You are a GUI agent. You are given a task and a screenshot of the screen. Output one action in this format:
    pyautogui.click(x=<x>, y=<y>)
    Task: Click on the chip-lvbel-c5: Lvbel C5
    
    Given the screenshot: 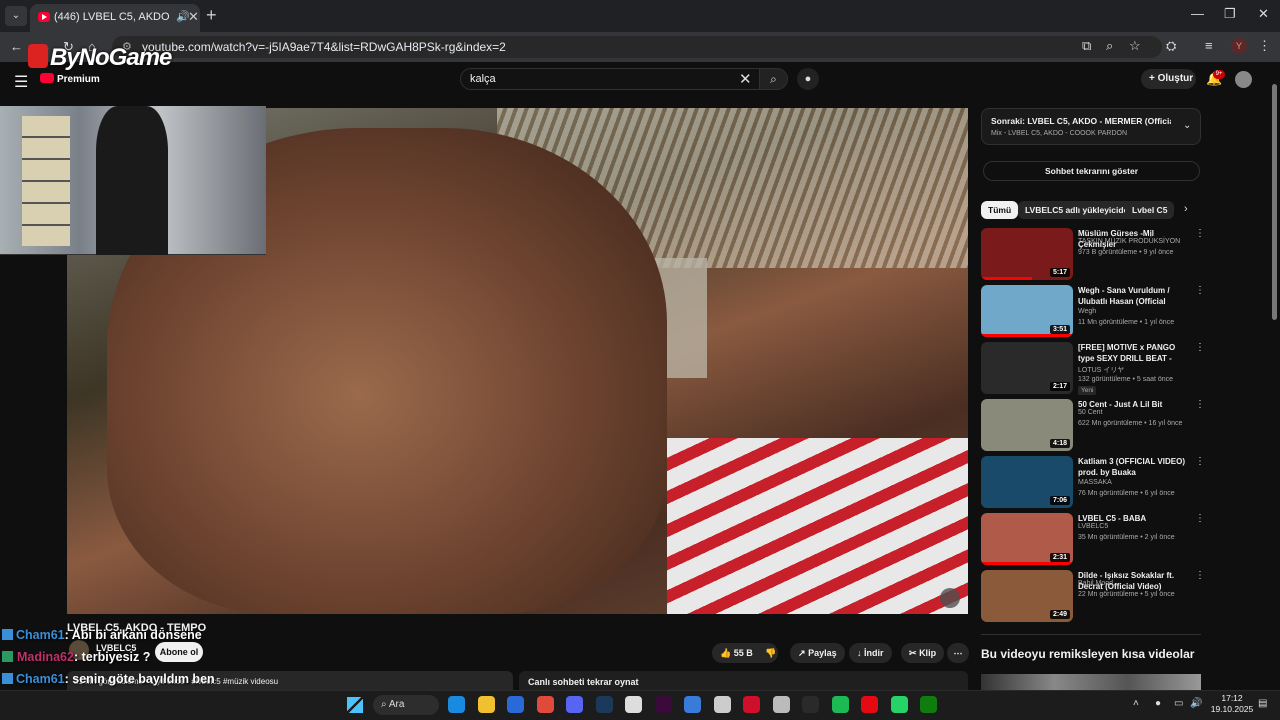 What is the action you would take?
    pyautogui.click(x=1150, y=210)
    